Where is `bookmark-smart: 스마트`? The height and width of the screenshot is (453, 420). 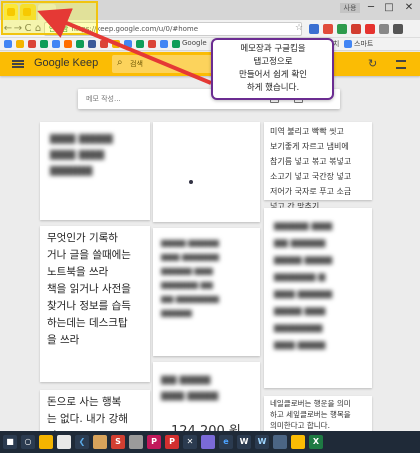
bookmark-smart: 스마트 is located at coordinates (363, 44).